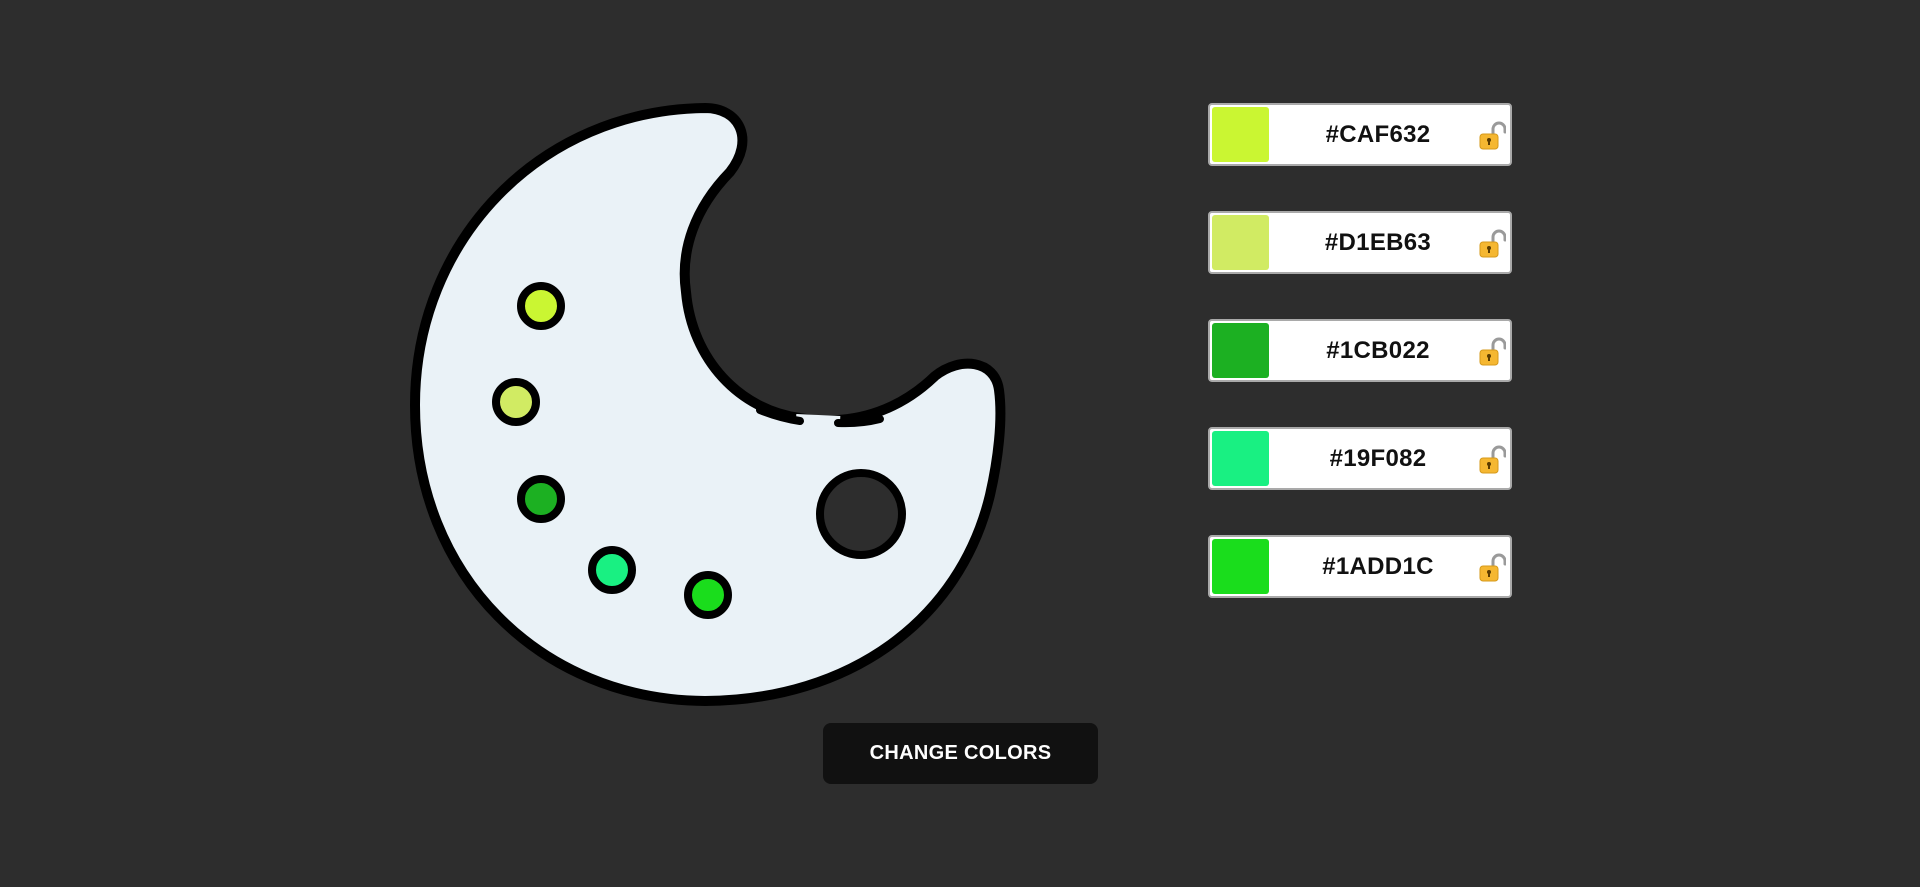  I want to click on swatch-row: #1ADD1C, so click(1360, 566).